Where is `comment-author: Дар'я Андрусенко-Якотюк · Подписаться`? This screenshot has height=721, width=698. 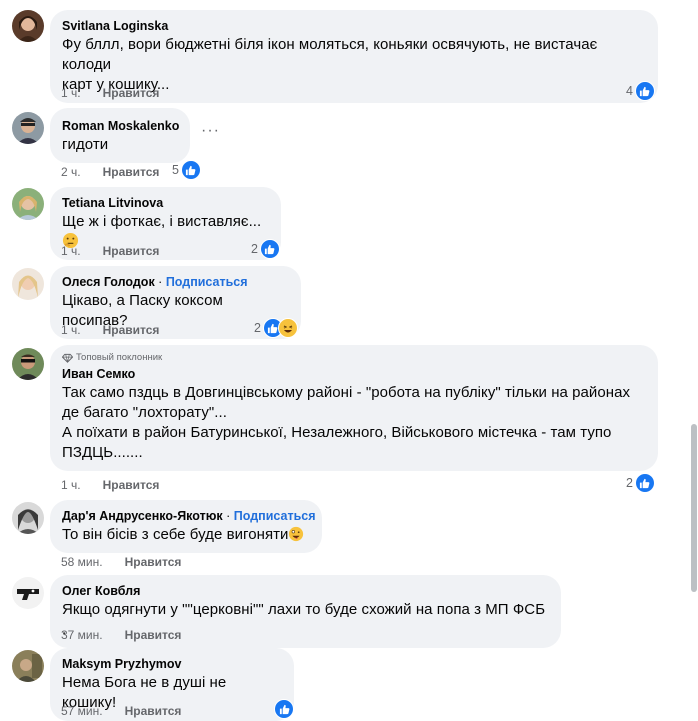
comment-author: Дар'я Андрусенко-Якотюк · Подписаться is located at coordinates (189, 516).